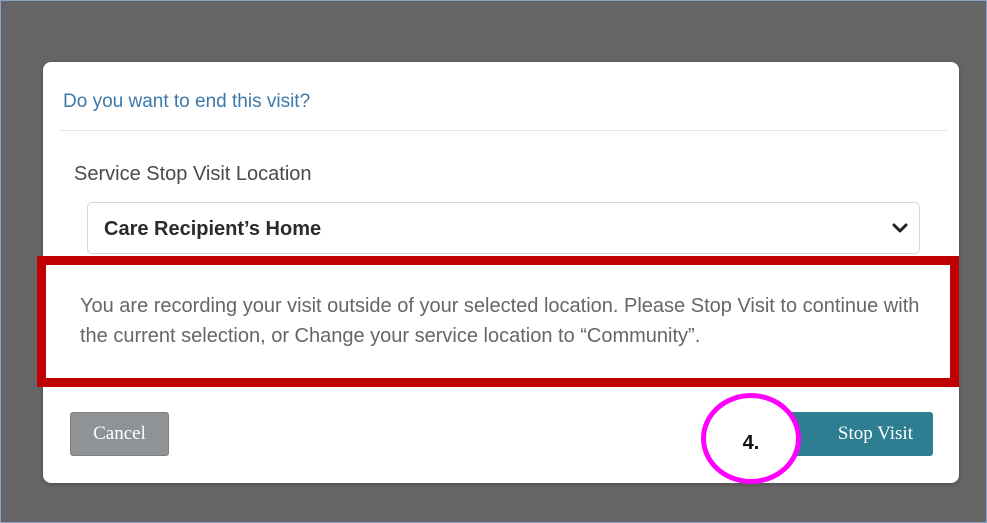  I want to click on service-location-select: Care Recipient’s Home, so click(503, 228).